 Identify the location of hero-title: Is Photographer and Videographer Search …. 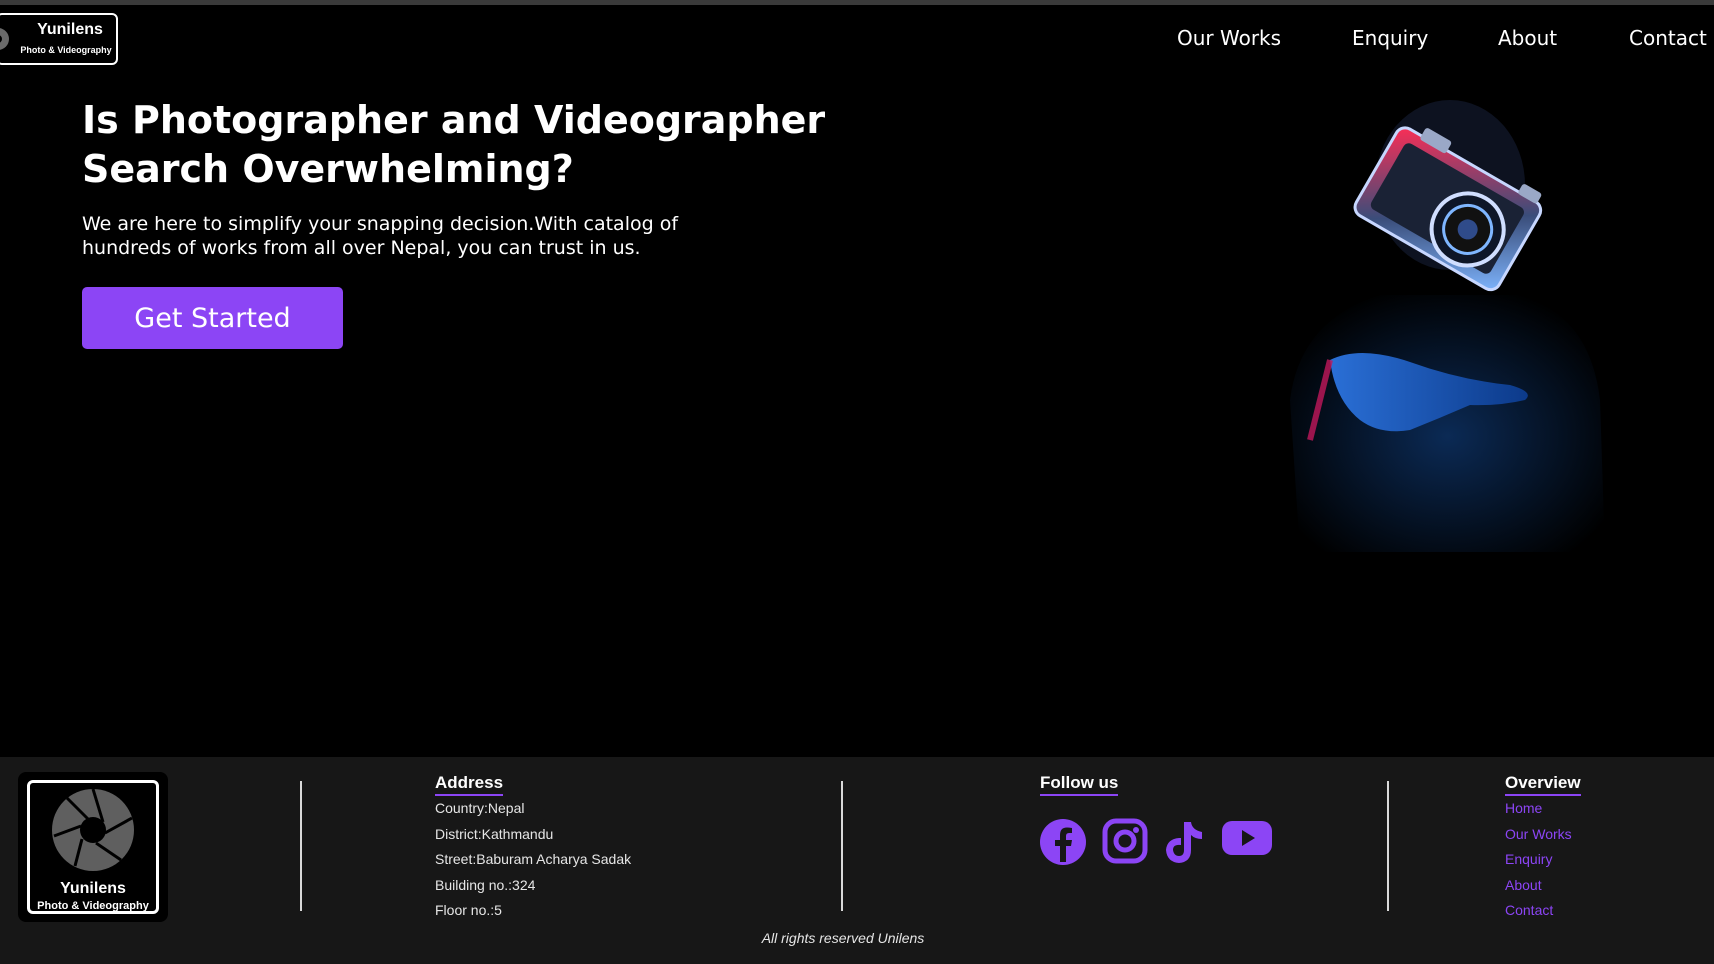
(454, 144).